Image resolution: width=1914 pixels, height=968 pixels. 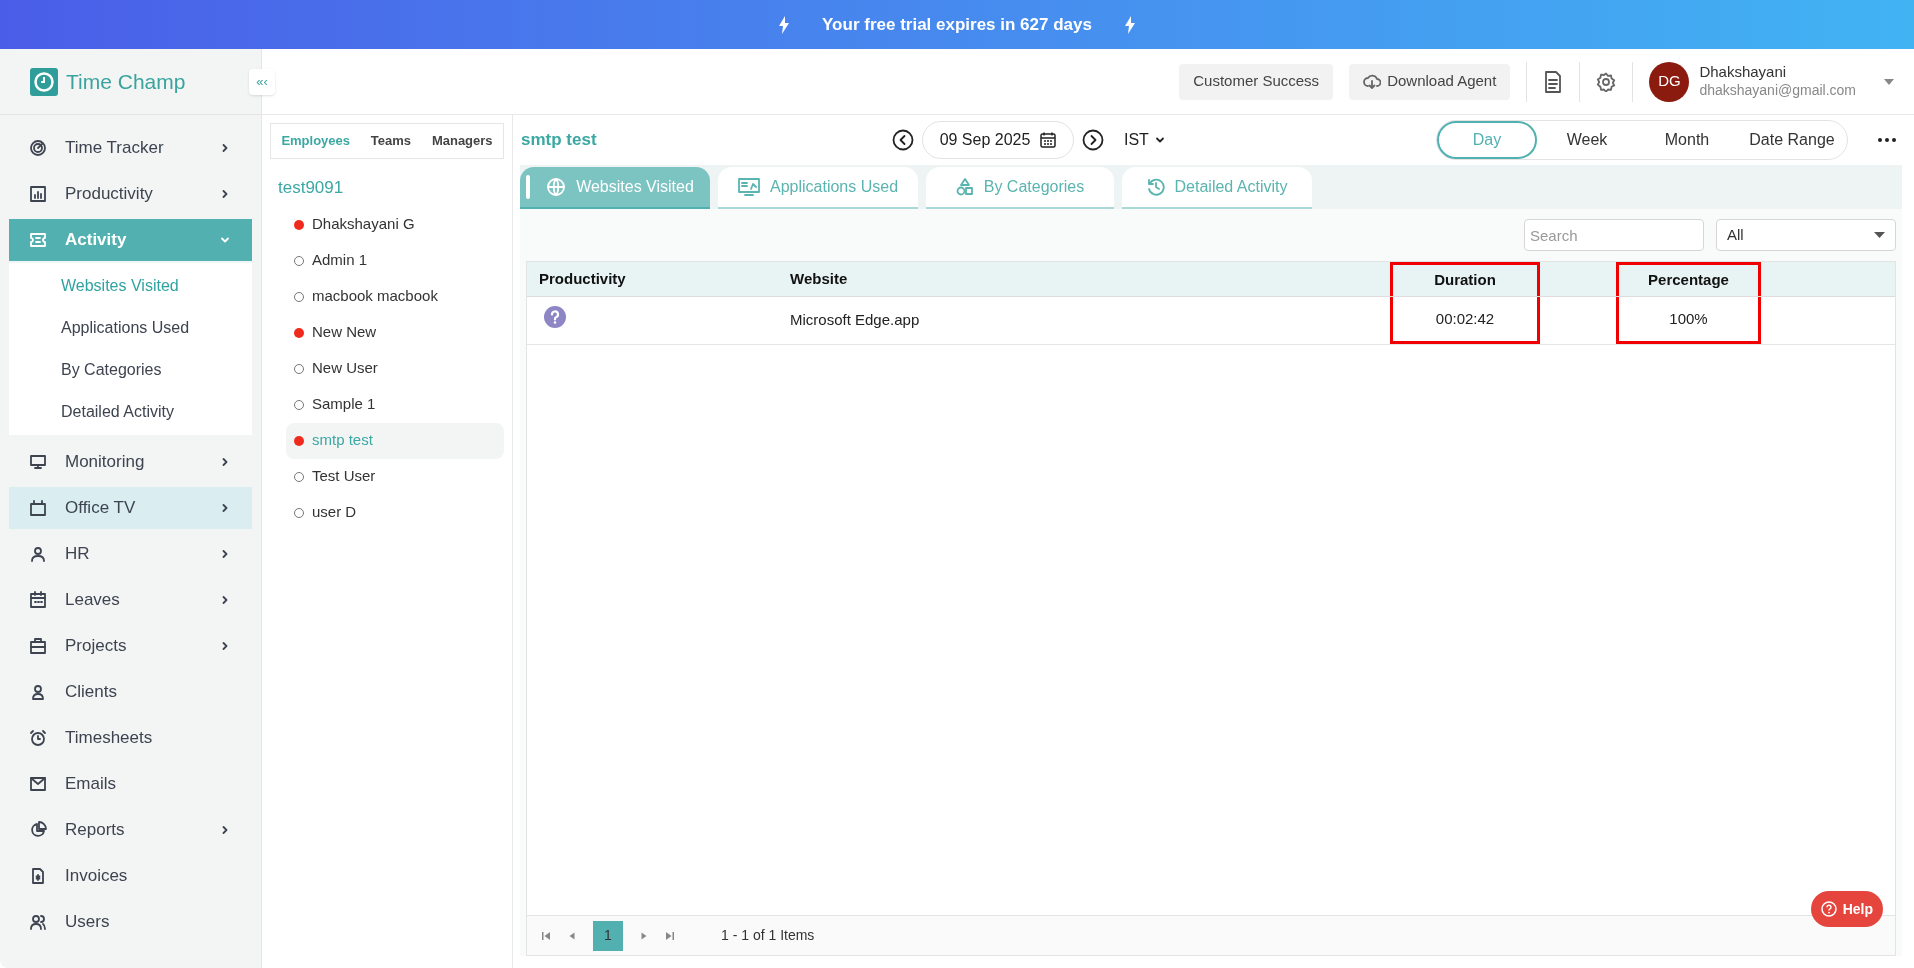 I want to click on table-cell-text: Microsoft Edge.app, so click(x=855, y=320).